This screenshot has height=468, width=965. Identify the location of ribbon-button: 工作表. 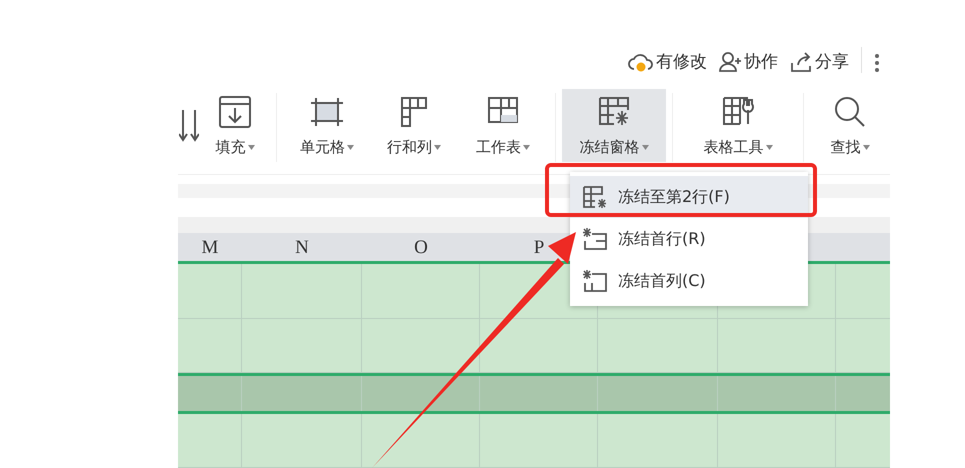
(503, 125).